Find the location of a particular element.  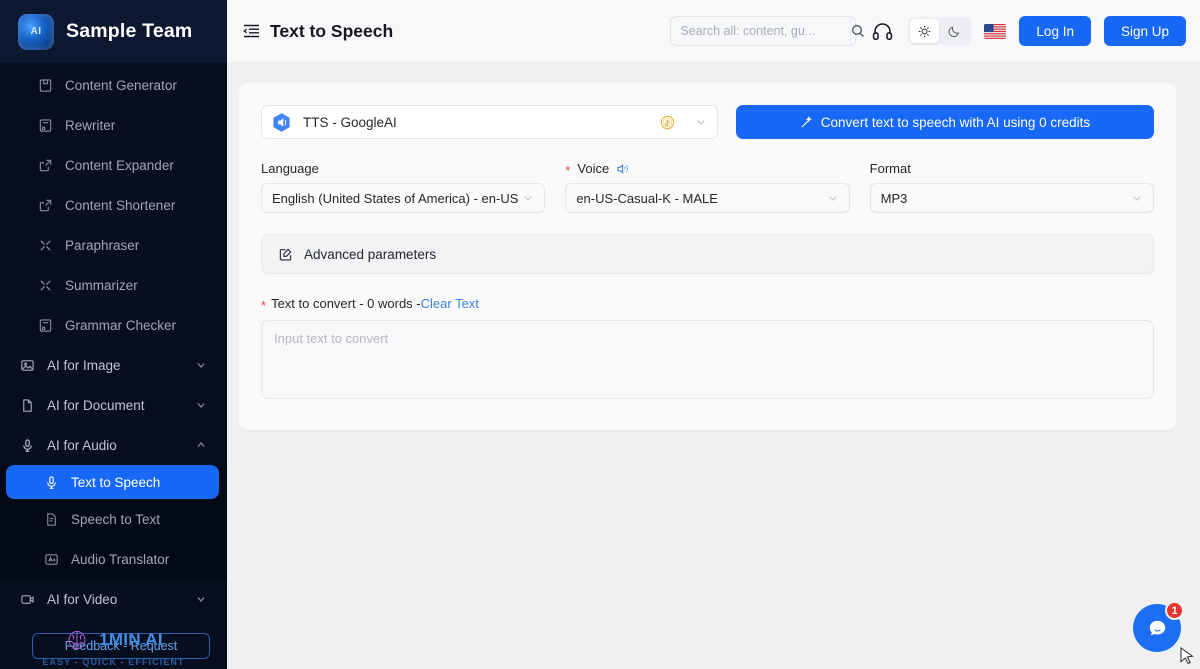

sidebar-group-ai-for-image: AI for Image is located at coordinates (113, 365).